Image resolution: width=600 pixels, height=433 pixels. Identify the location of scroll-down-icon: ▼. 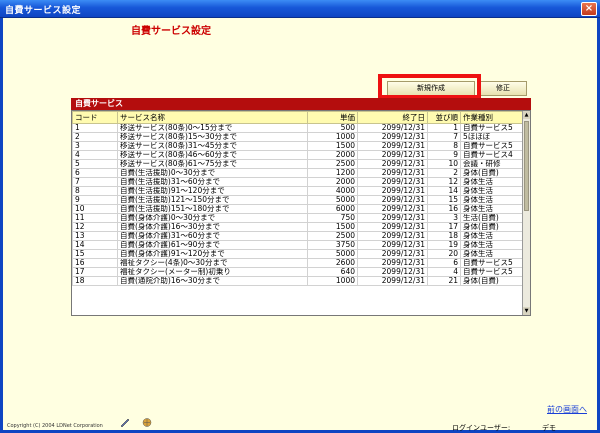
(526, 311).